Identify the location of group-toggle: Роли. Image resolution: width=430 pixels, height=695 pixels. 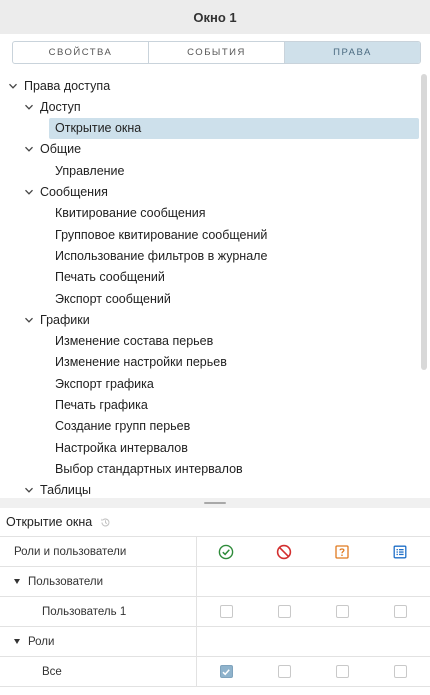
(98, 641).